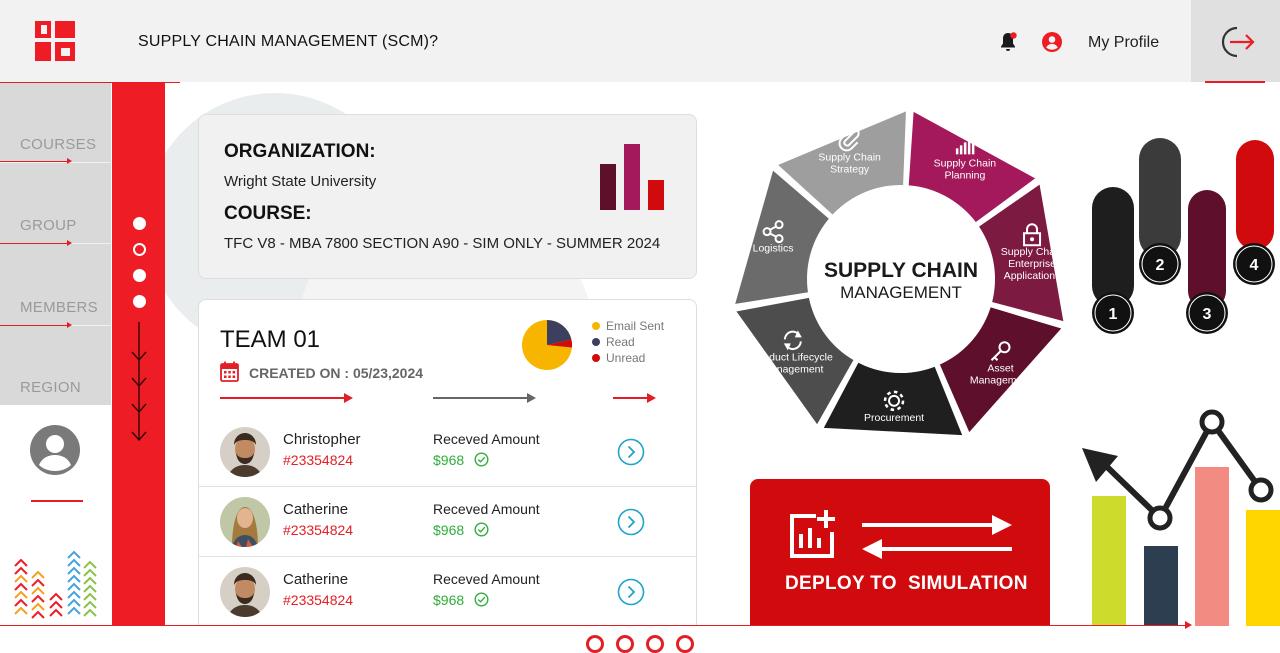 Image resolution: width=1280 pixels, height=653 pixels. Describe the element at coordinates (1008, 42) in the screenshot. I see `notification-bell-icon` at that location.